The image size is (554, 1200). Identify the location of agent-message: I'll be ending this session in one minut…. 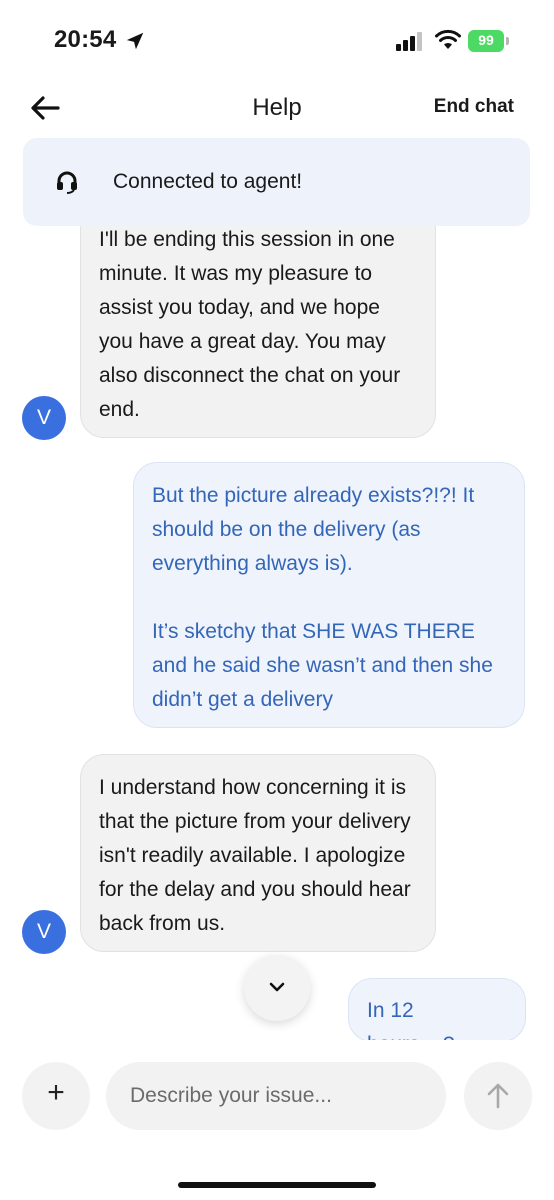
(258, 324).